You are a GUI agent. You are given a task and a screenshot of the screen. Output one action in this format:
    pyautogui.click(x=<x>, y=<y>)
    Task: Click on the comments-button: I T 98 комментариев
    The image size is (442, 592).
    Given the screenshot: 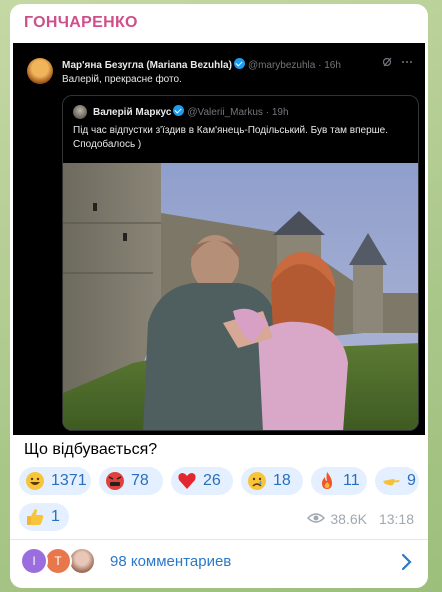 What is the action you would take?
    pyautogui.click(x=219, y=564)
    